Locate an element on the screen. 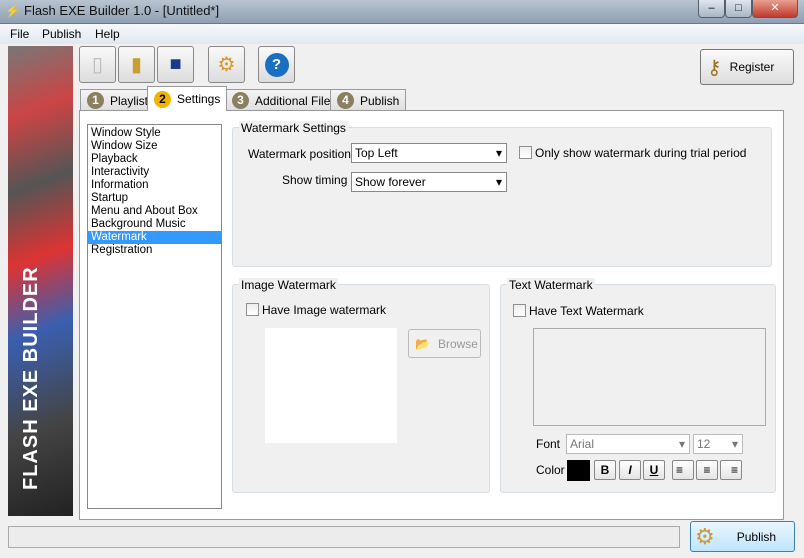 The width and height of the screenshot is (804, 558). list-item: Playback is located at coordinates (154, 159).